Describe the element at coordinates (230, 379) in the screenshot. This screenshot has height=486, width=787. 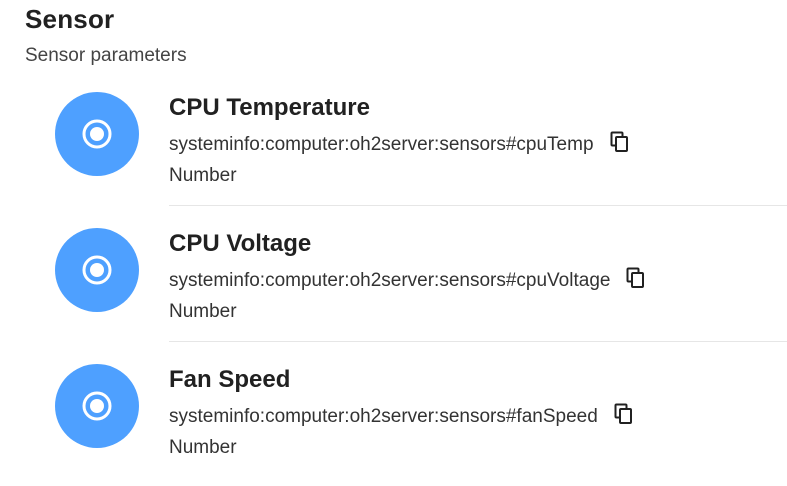
I see `channel-label: Fan Speed` at that location.